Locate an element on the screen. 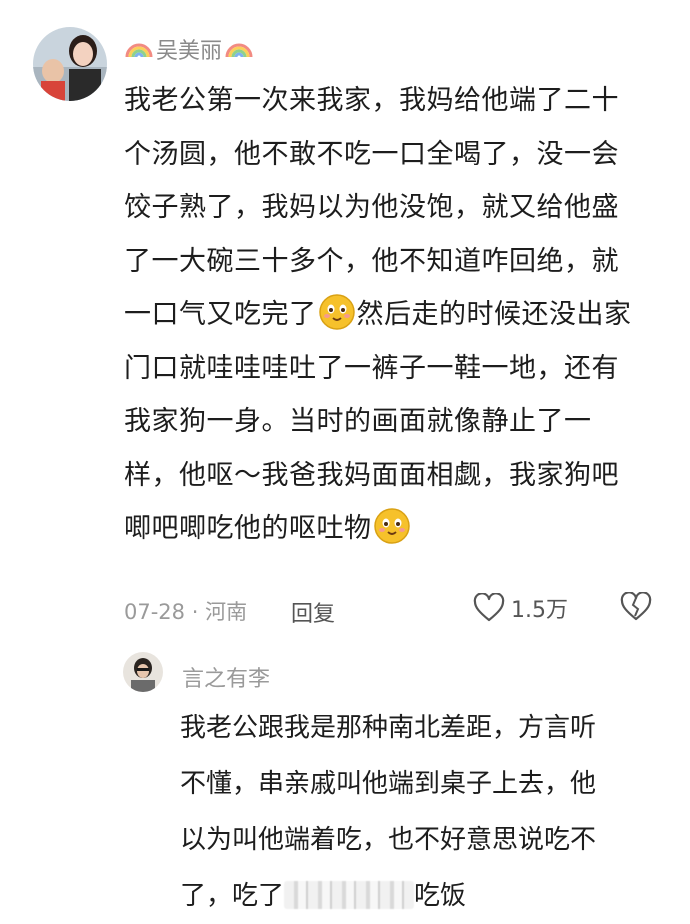 The width and height of the screenshot is (690, 924). comment-line-part: 唧吧唧吃他的呕吐物 is located at coordinates (248, 528).